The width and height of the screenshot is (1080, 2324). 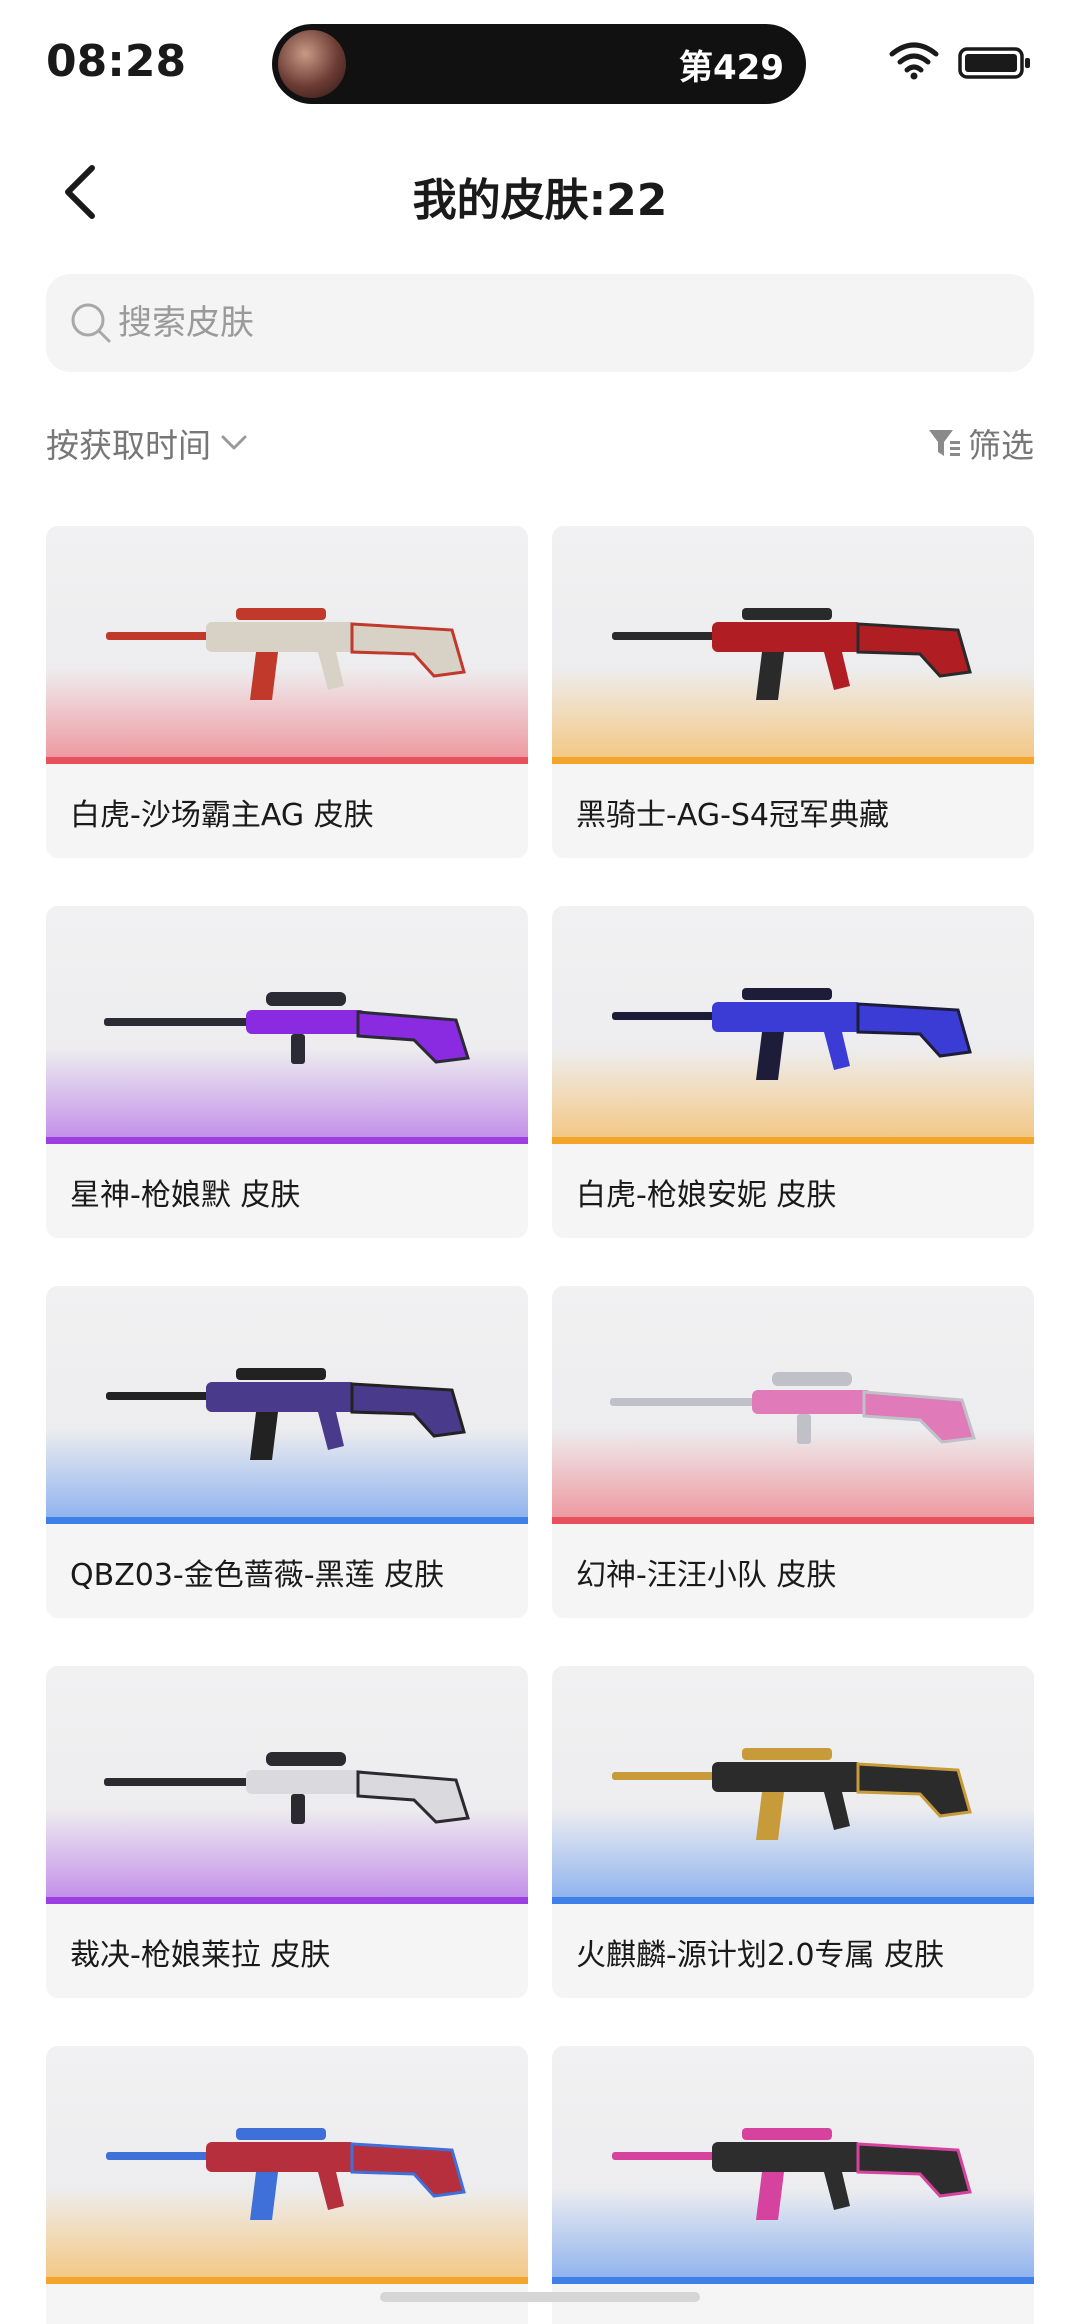 What do you see at coordinates (731, 68) in the screenshot?
I see `island-text: 第429` at bounding box center [731, 68].